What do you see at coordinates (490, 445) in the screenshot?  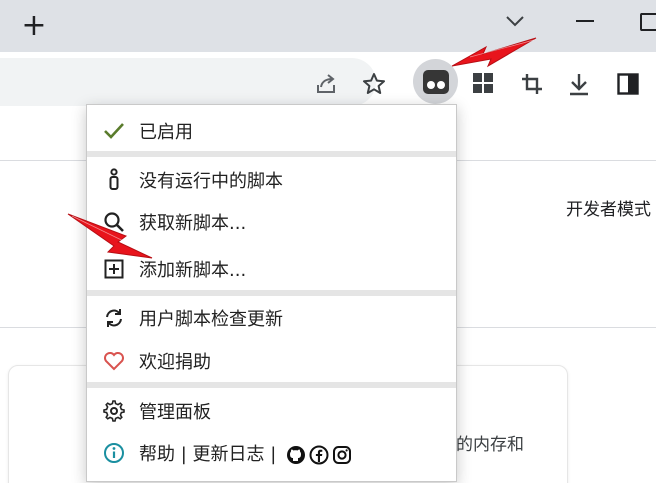 I see `card-description: 的内存和` at bounding box center [490, 445].